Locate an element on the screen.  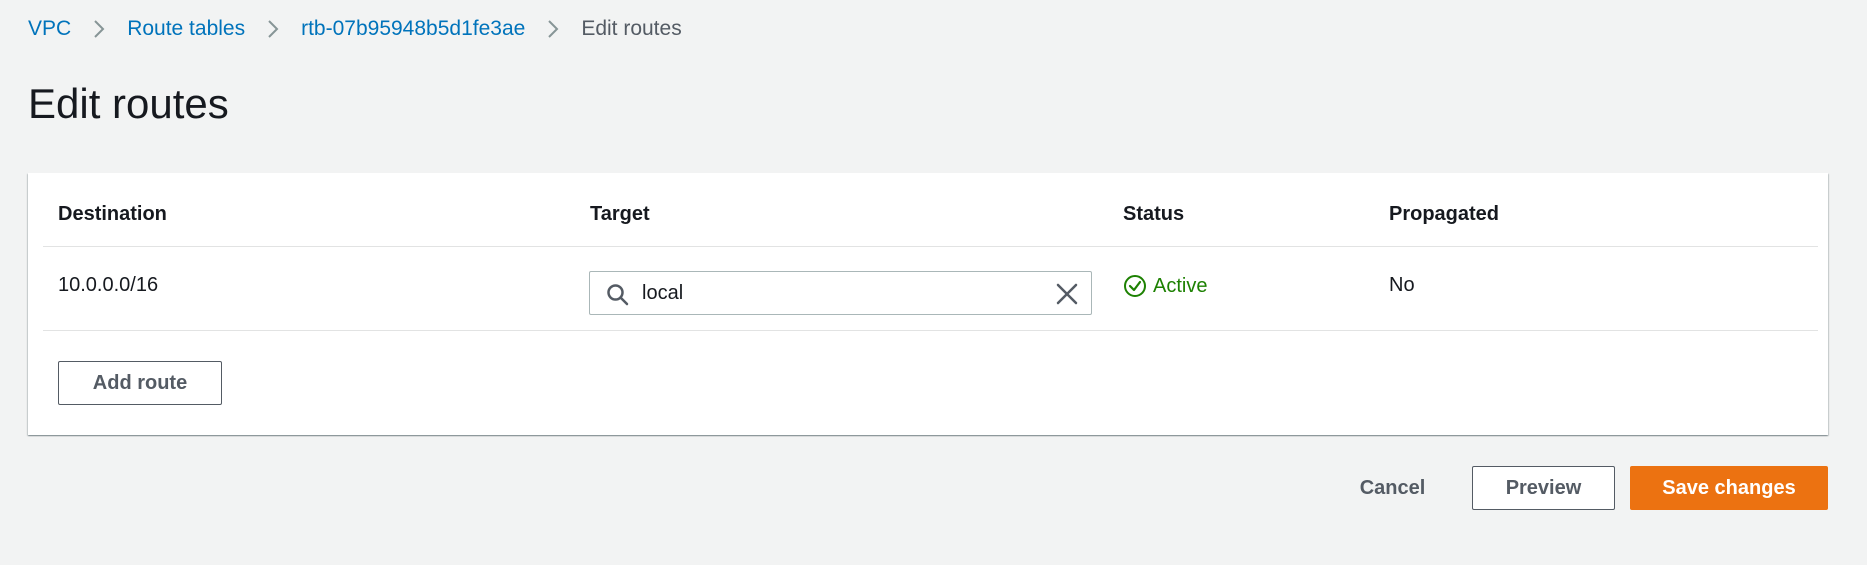
breadcrumb-link-route-tables: Route tables is located at coordinates (186, 29).